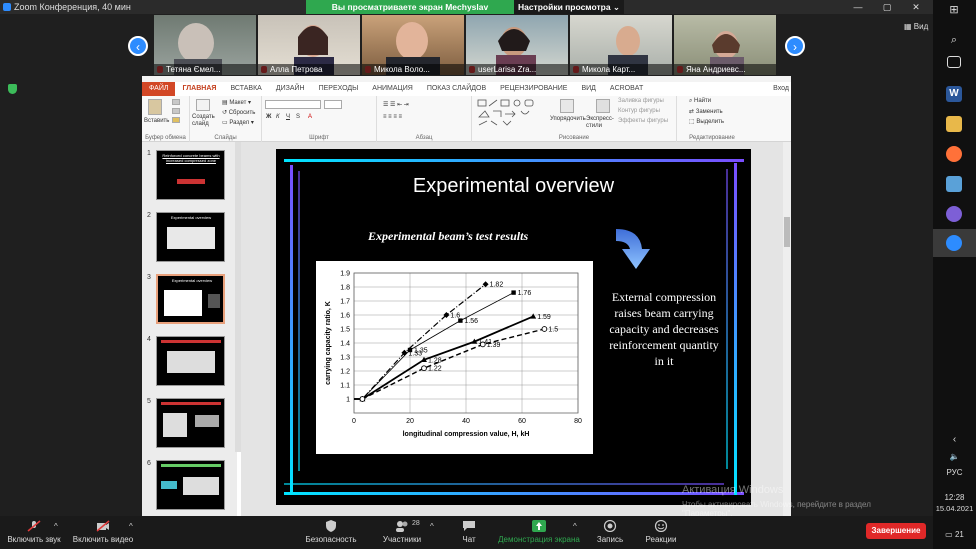 This screenshot has width=976, height=549. What do you see at coordinates (310, 117) in the screenshot?
I see `font-color-icon: A` at bounding box center [310, 117].